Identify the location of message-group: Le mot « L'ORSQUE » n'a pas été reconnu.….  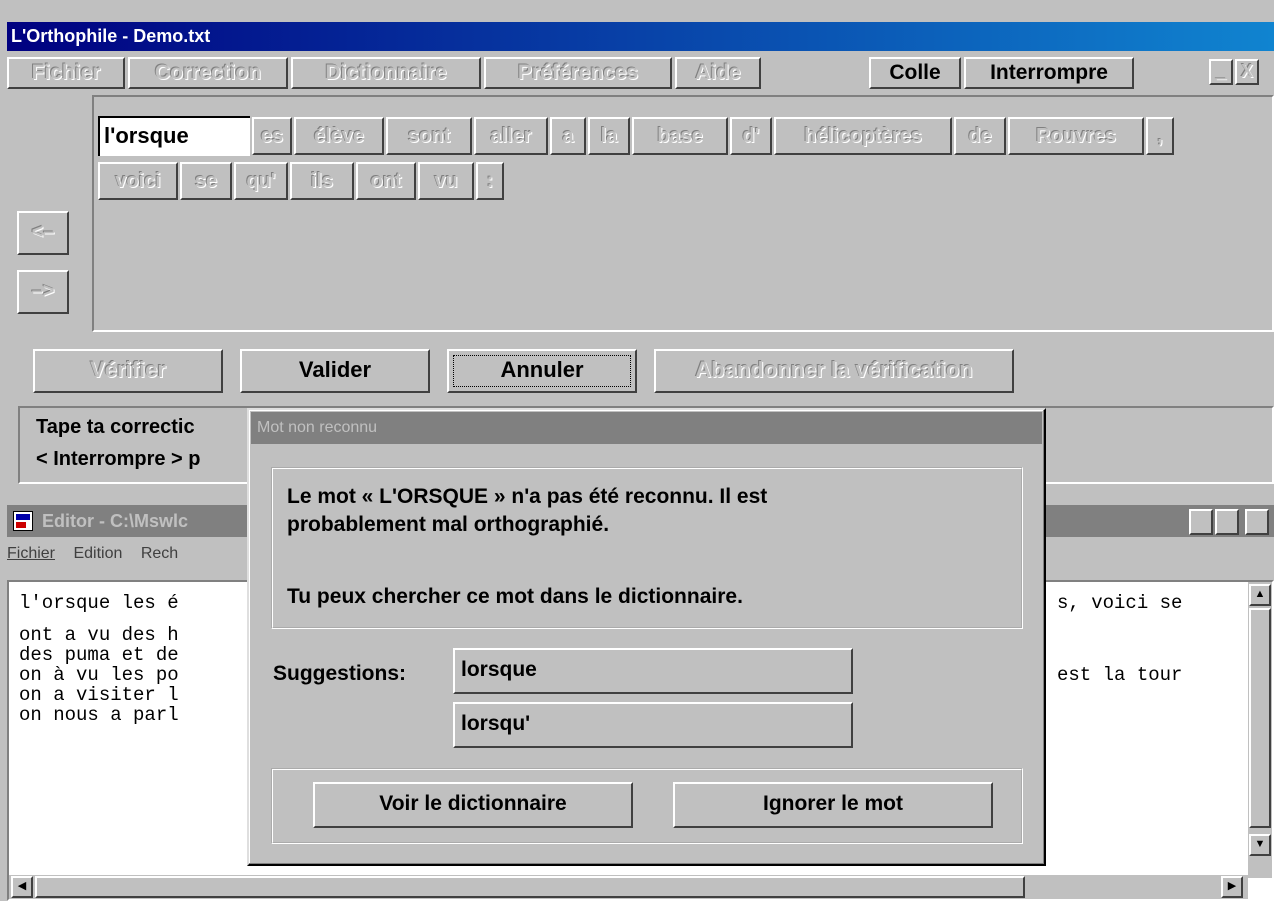
(647, 548).